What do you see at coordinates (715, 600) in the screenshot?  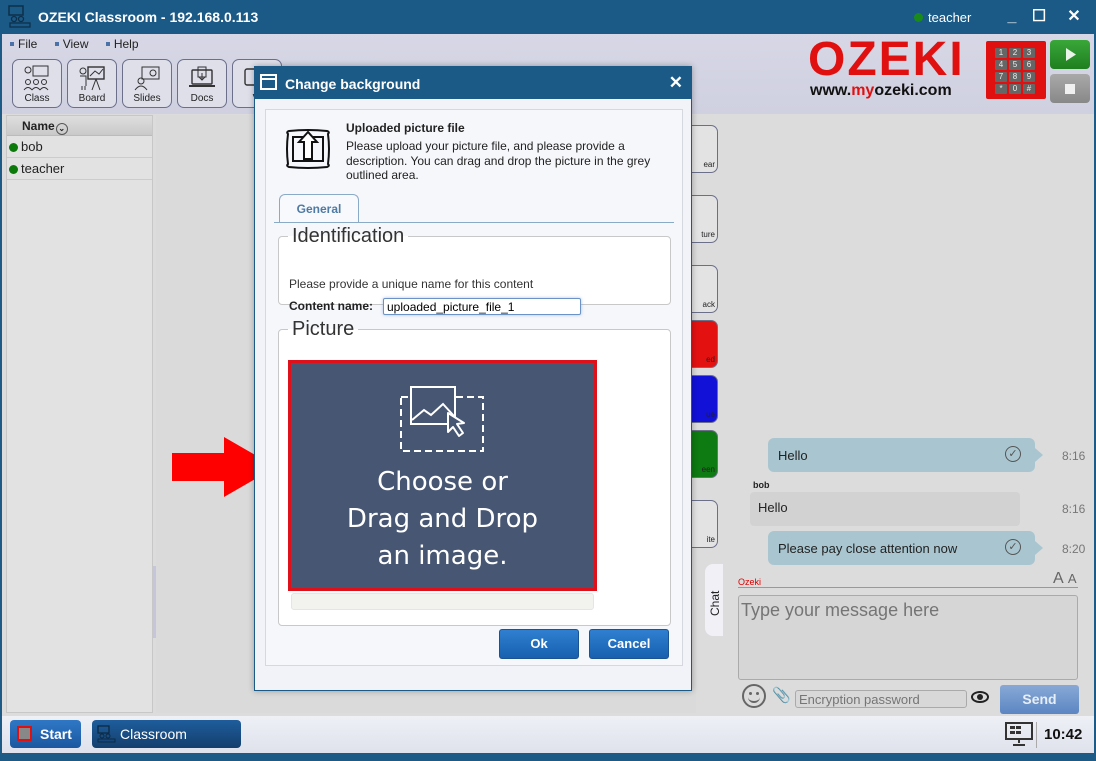 I see `chat-tab: Chat` at bounding box center [715, 600].